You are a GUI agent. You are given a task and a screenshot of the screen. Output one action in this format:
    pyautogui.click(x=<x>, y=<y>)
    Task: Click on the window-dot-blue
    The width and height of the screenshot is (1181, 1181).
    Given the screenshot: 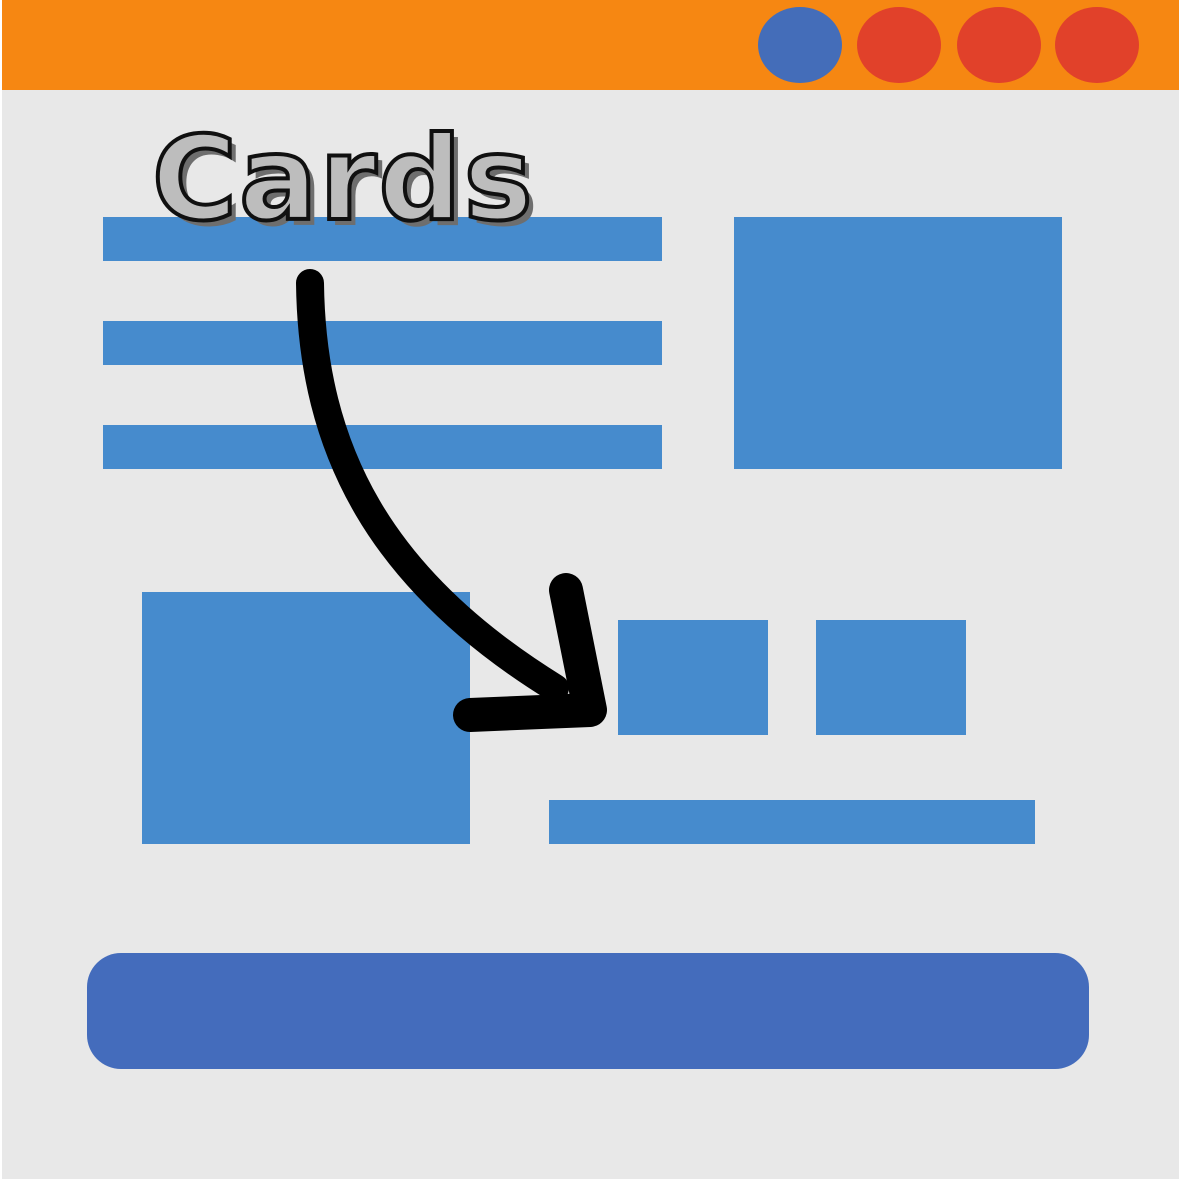 What is the action you would take?
    pyautogui.click(x=800, y=45)
    